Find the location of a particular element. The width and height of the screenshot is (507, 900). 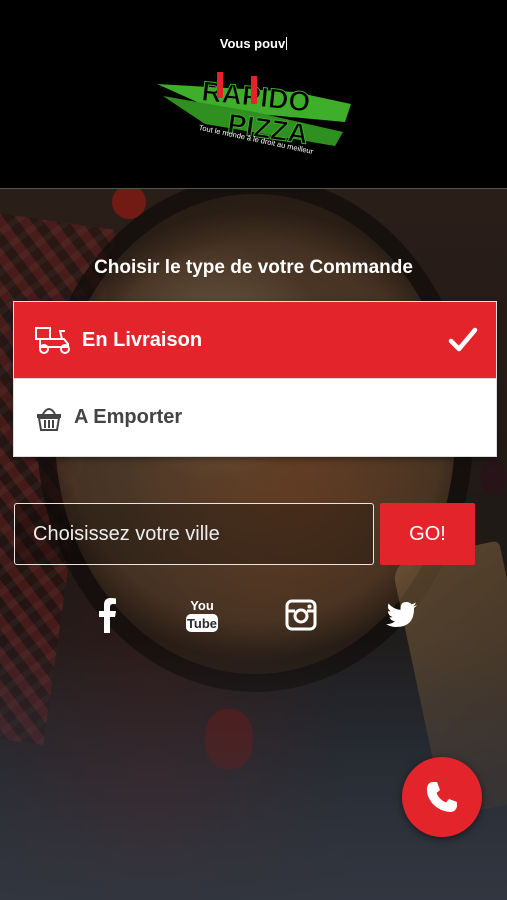

svg-text: You is located at coordinates (202, 605).